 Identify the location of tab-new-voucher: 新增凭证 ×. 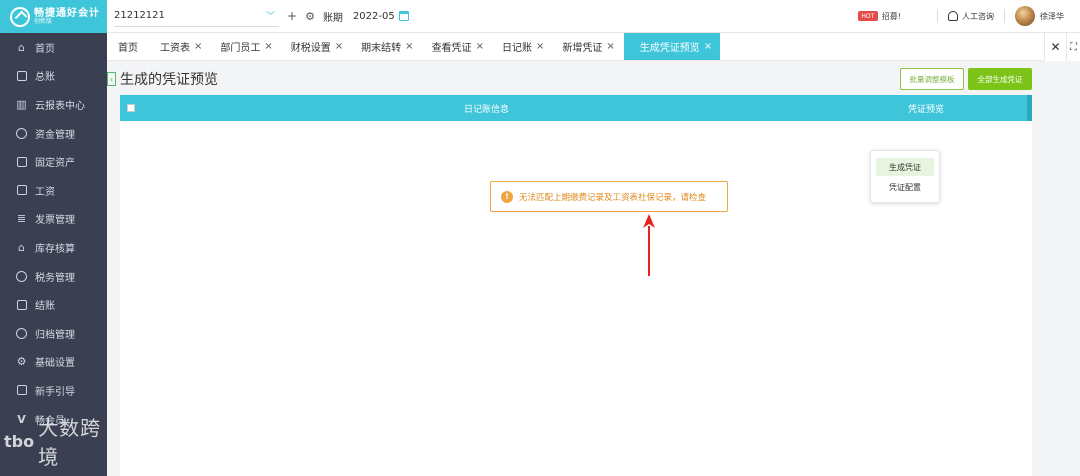
(588, 46).